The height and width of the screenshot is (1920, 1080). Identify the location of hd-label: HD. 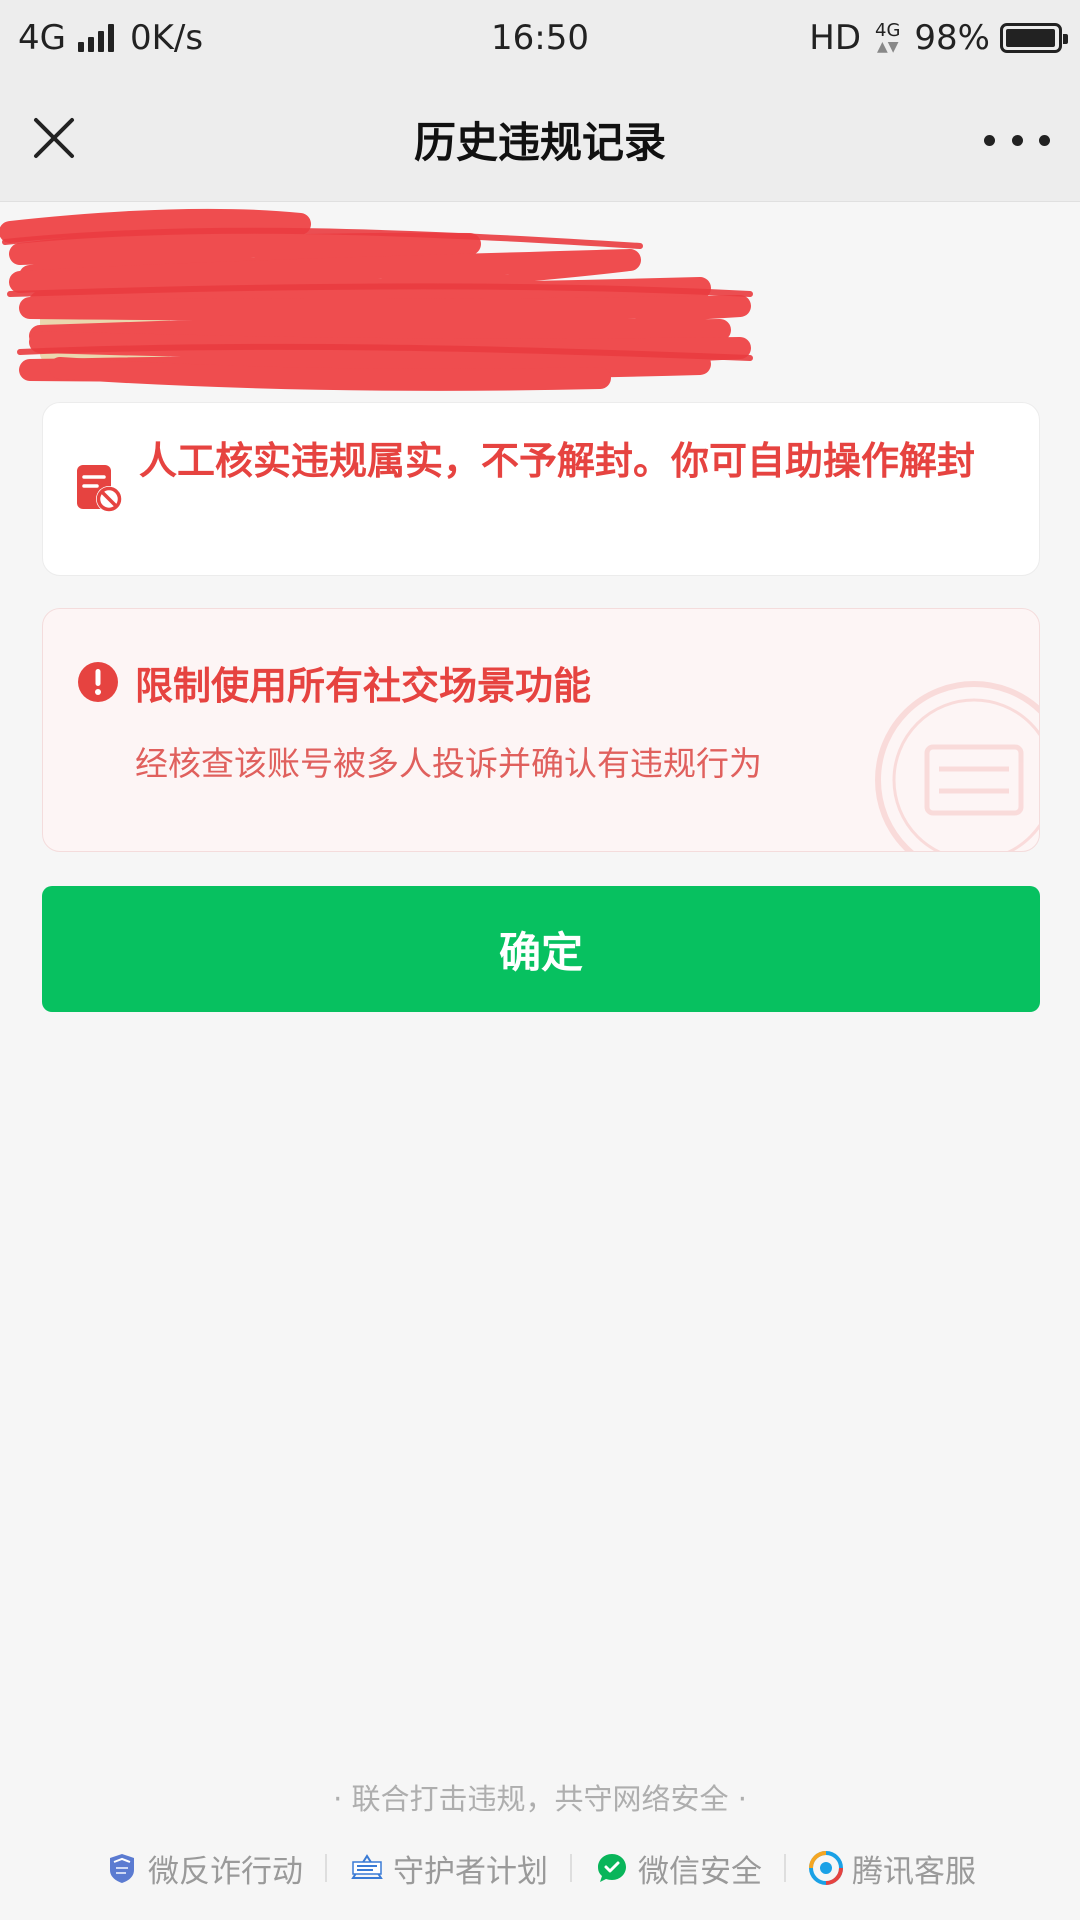
(835, 38).